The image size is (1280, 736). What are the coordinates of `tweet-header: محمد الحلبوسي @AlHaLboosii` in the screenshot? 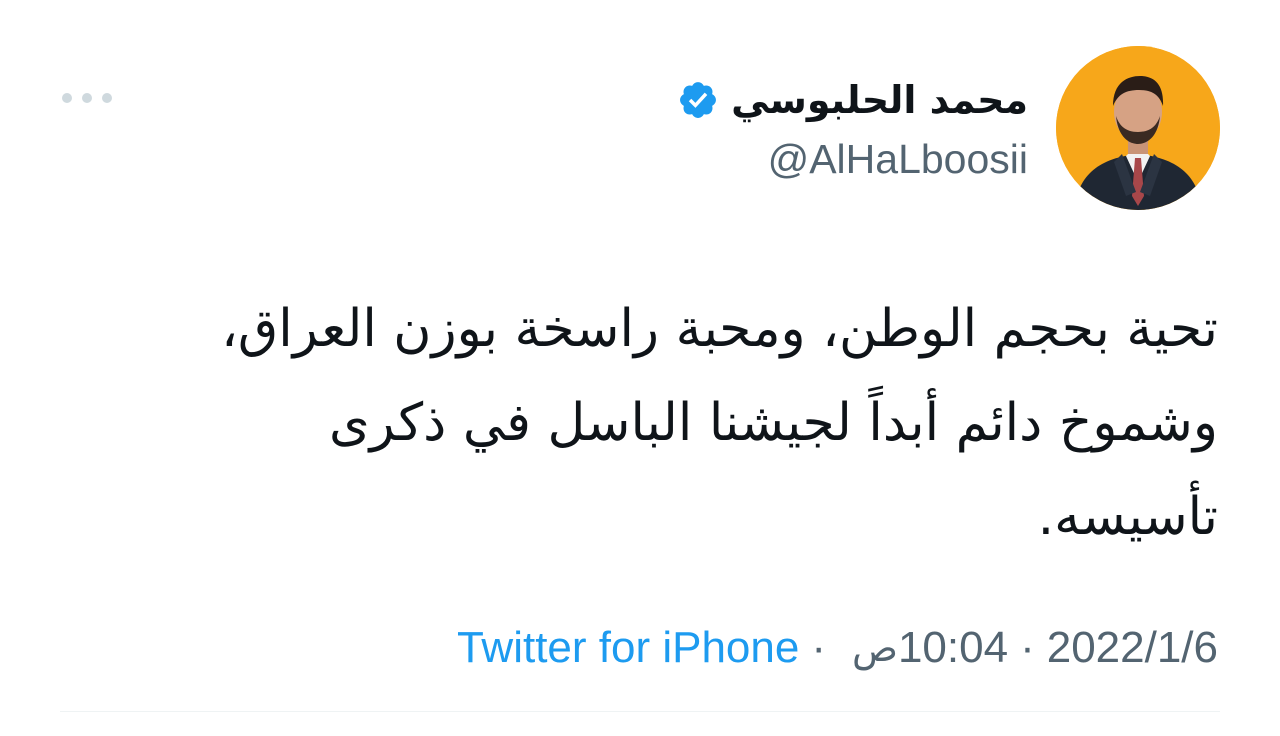 It's located at (948, 128).